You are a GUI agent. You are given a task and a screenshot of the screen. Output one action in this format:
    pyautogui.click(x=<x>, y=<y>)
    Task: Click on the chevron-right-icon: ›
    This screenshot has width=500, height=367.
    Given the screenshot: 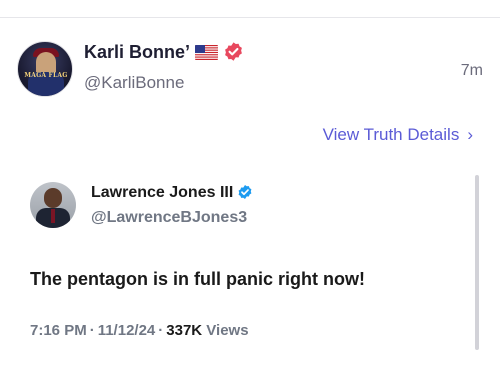 What is the action you would take?
    pyautogui.click(x=470, y=134)
    